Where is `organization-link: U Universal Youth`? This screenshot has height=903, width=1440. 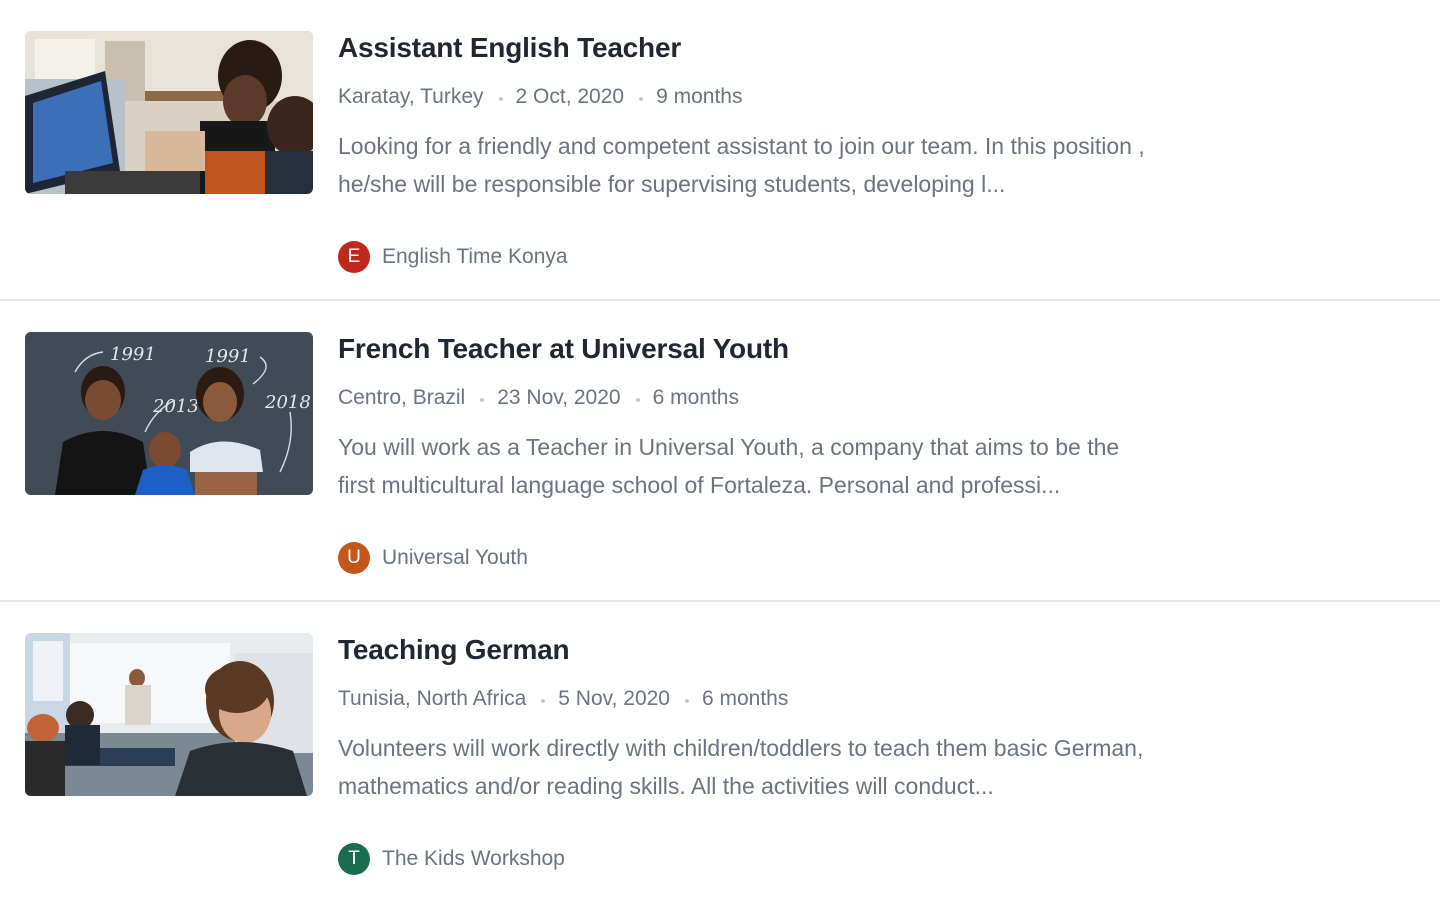
organization-link: U Universal Youth is located at coordinates (433, 558).